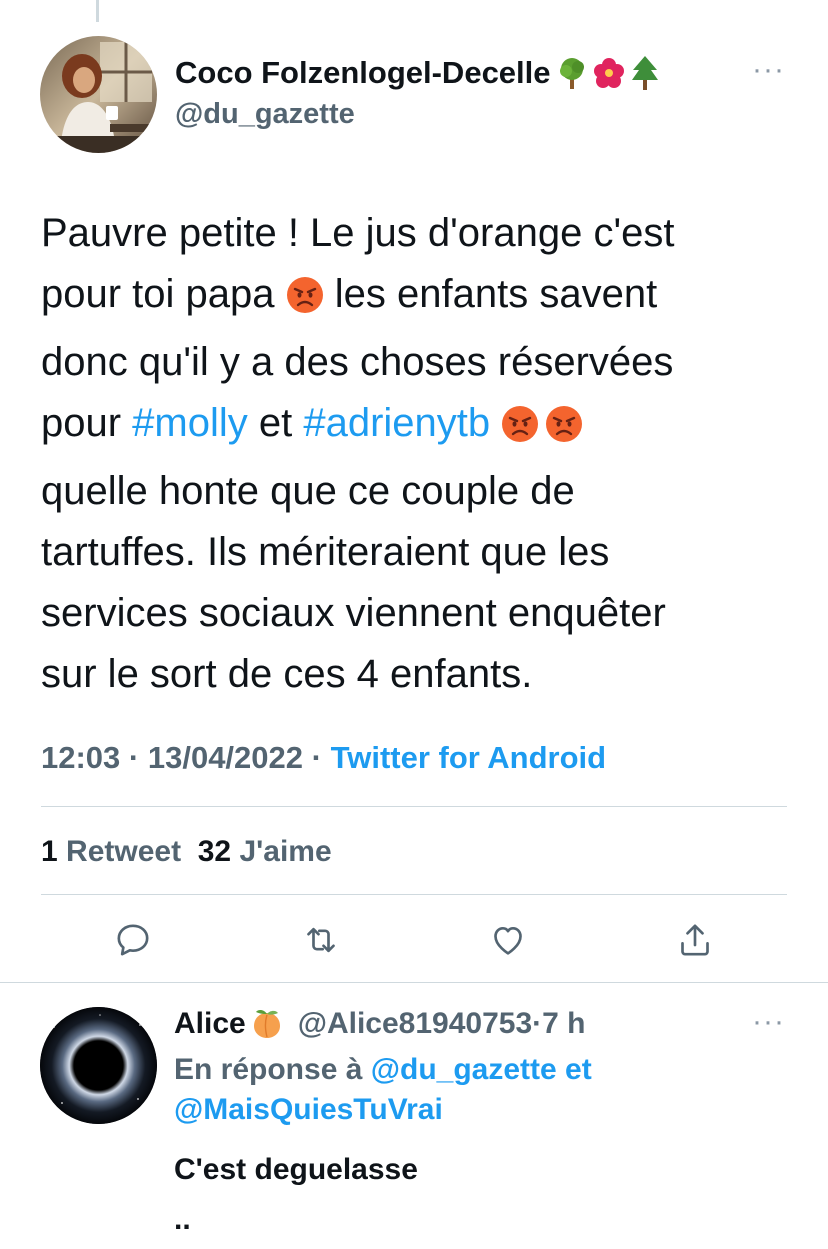 The width and height of the screenshot is (828, 1249). What do you see at coordinates (383, 1110) in the screenshot?
I see `mention-link: @MaisQuiesTuVrai` at bounding box center [383, 1110].